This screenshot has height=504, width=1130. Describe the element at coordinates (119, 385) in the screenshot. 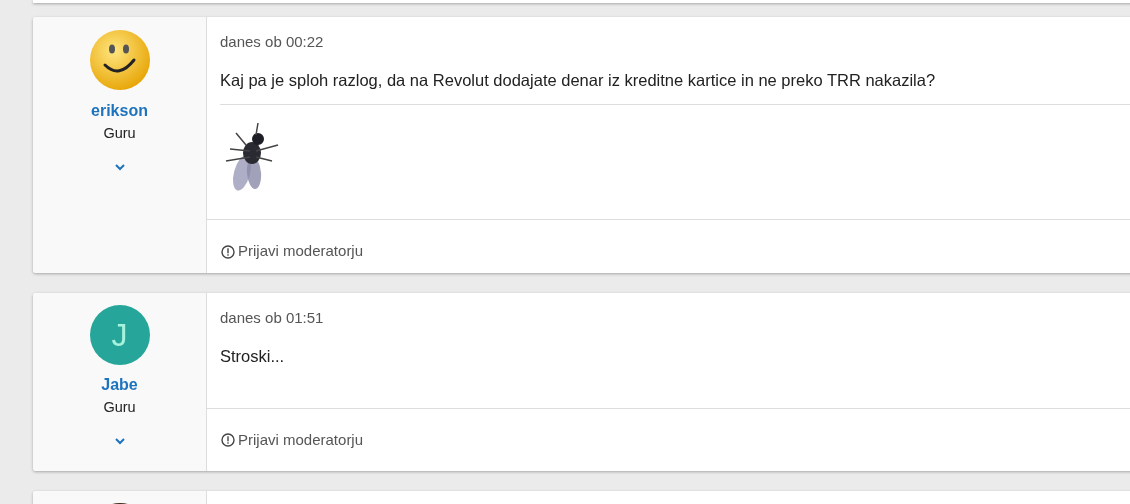

I see `username-link: Jabe` at that location.